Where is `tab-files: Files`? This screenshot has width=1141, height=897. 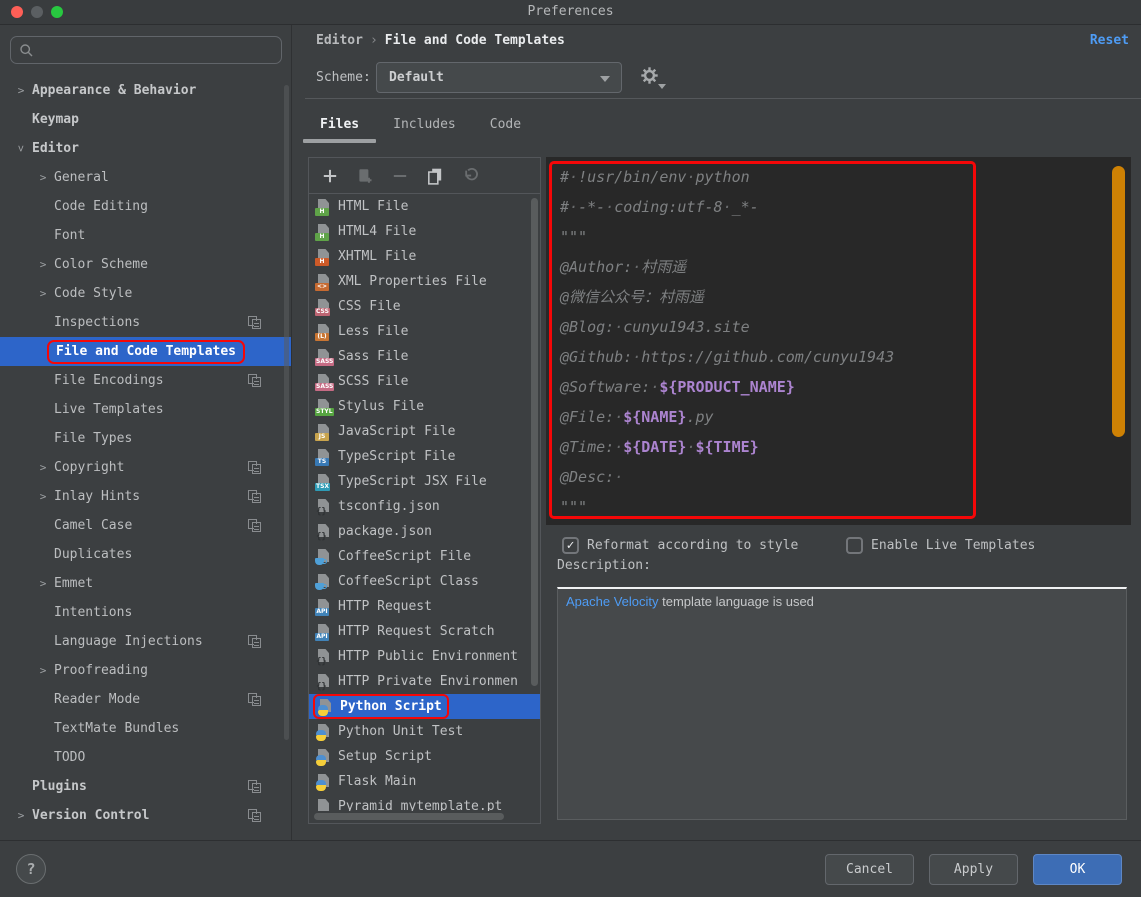
tab-files: Files is located at coordinates (340, 127).